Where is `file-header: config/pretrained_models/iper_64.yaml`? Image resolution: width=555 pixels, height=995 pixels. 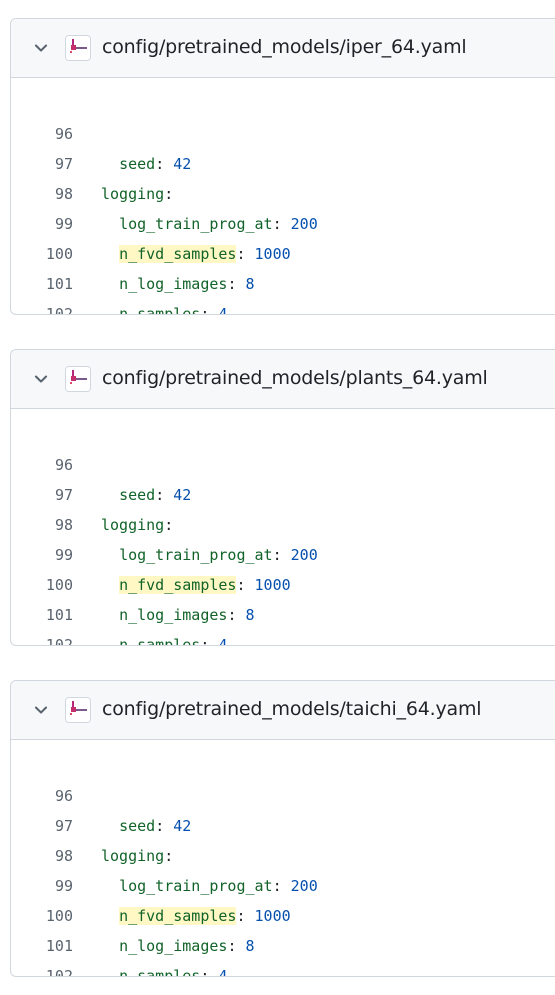
file-header: config/pretrained_models/iper_64.yaml is located at coordinates (283, 48).